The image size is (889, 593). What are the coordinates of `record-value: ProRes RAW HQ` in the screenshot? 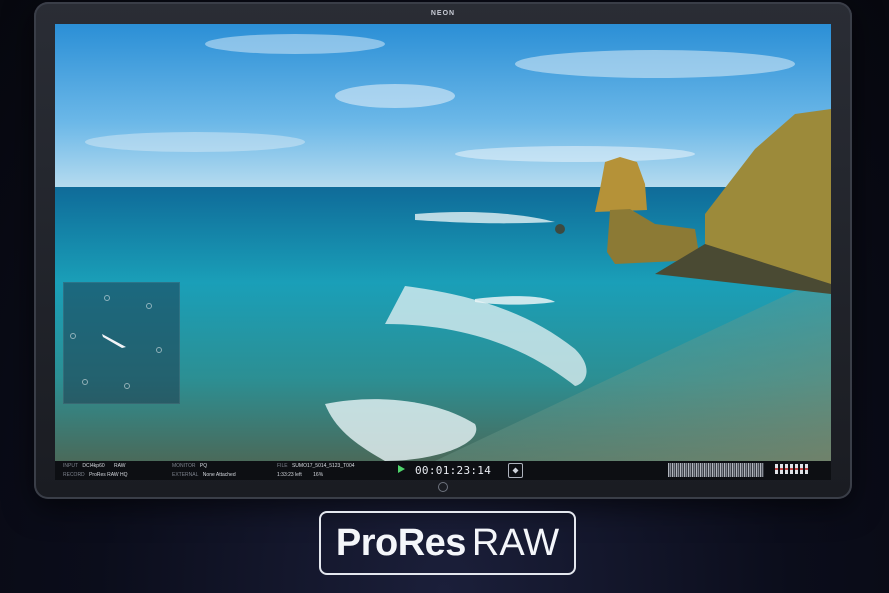 It's located at (108, 475).